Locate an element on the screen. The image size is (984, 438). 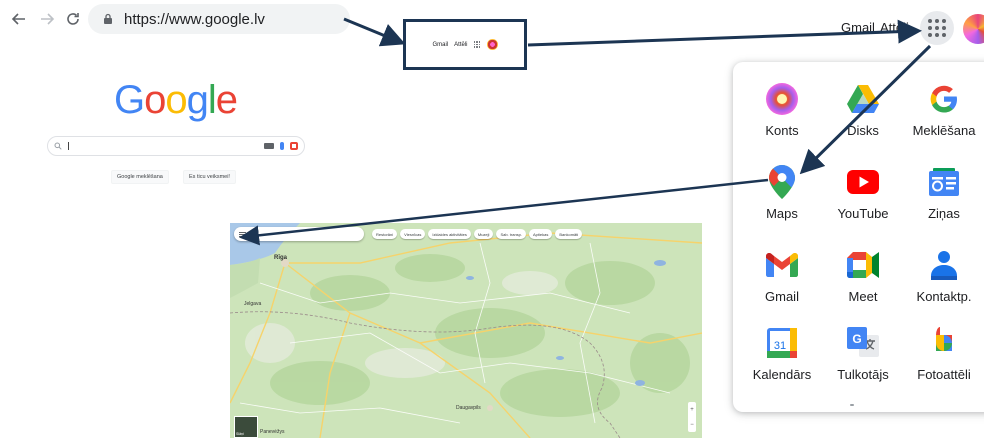
lock-icon is located at coordinates (108, 18).